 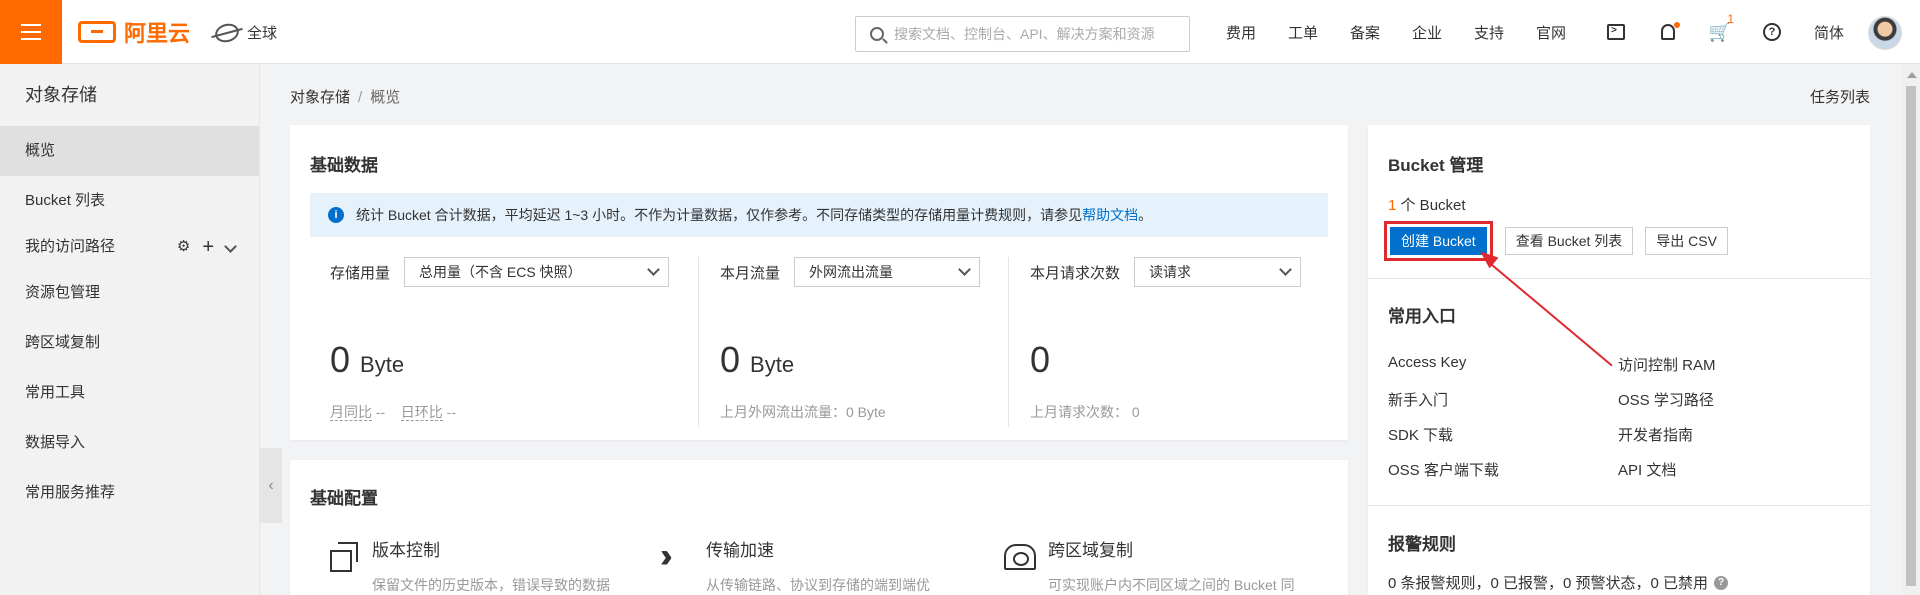 I want to click on breadcrumb-root: 对象存储, so click(x=320, y=97).